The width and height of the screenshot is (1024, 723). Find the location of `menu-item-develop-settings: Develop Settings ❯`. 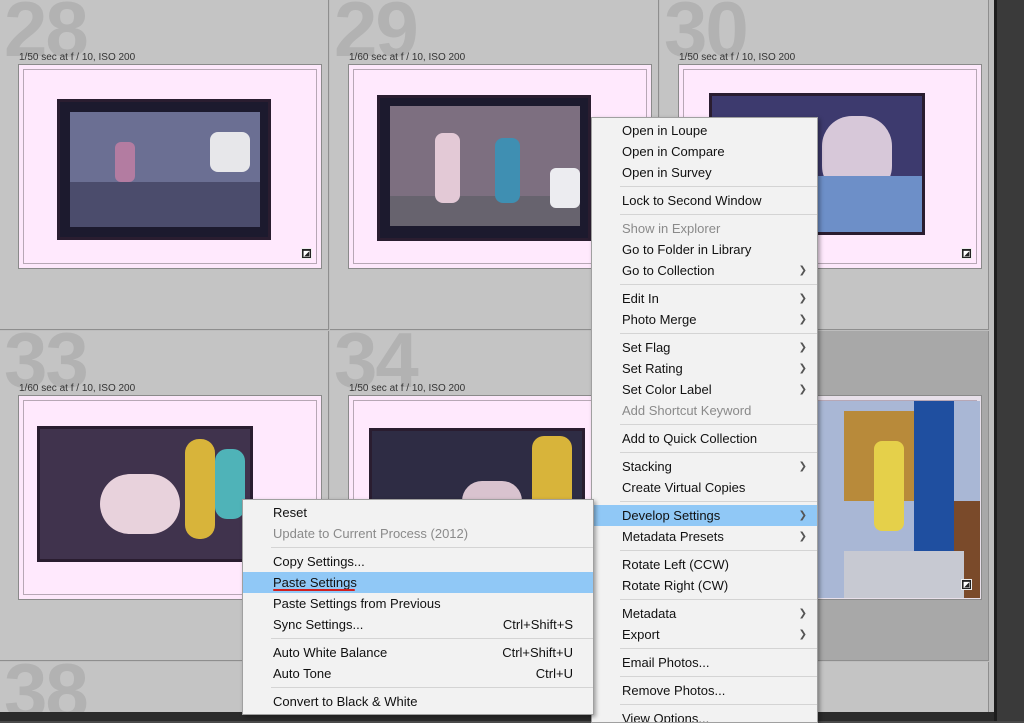

menu-item-develop-settings: Develop Settings ❯ is located at coordinates (704, 515).